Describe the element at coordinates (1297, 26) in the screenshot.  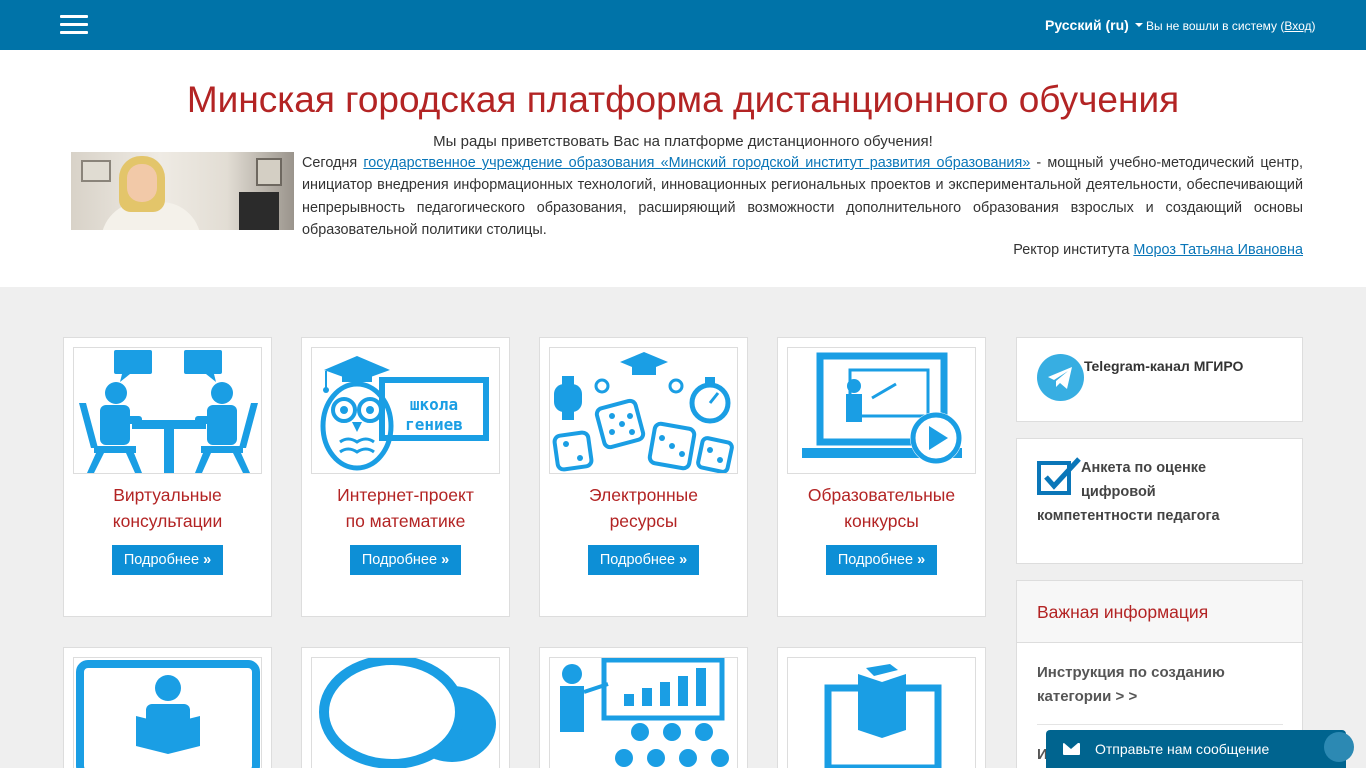
I see `login-link: Вход` at that location.